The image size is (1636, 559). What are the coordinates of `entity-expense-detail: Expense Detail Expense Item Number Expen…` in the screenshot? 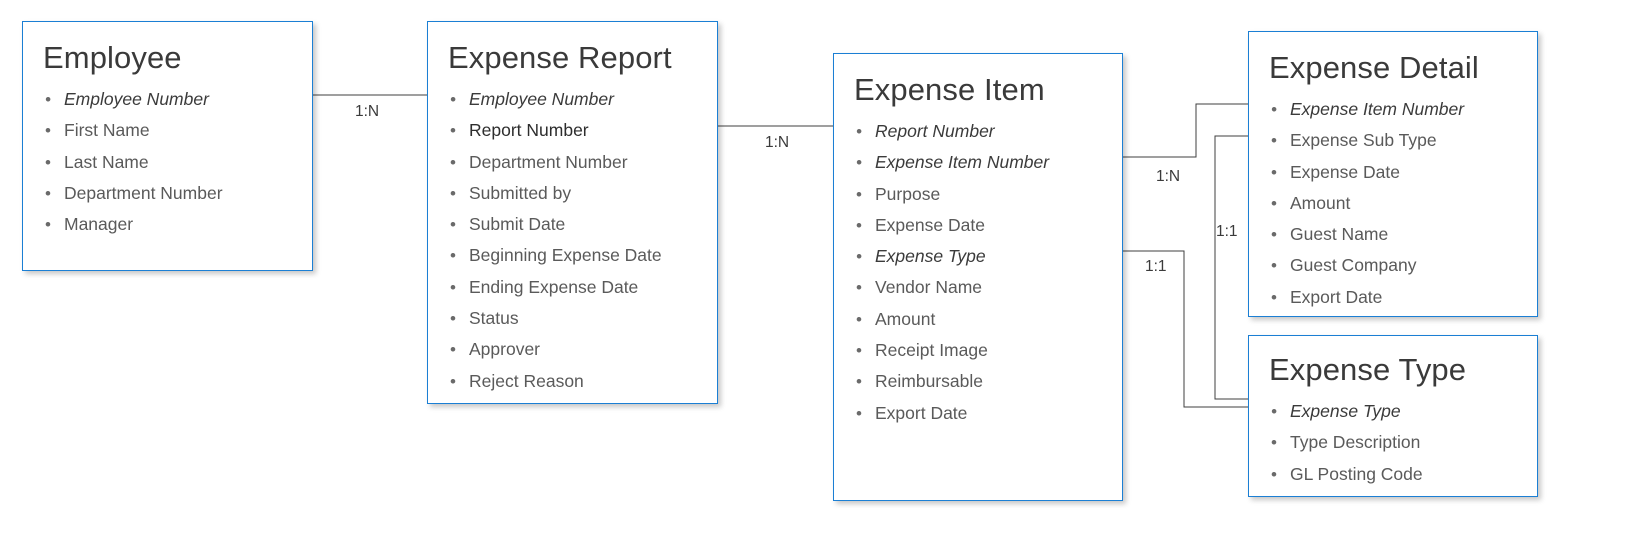 It's located at (1393, 174).